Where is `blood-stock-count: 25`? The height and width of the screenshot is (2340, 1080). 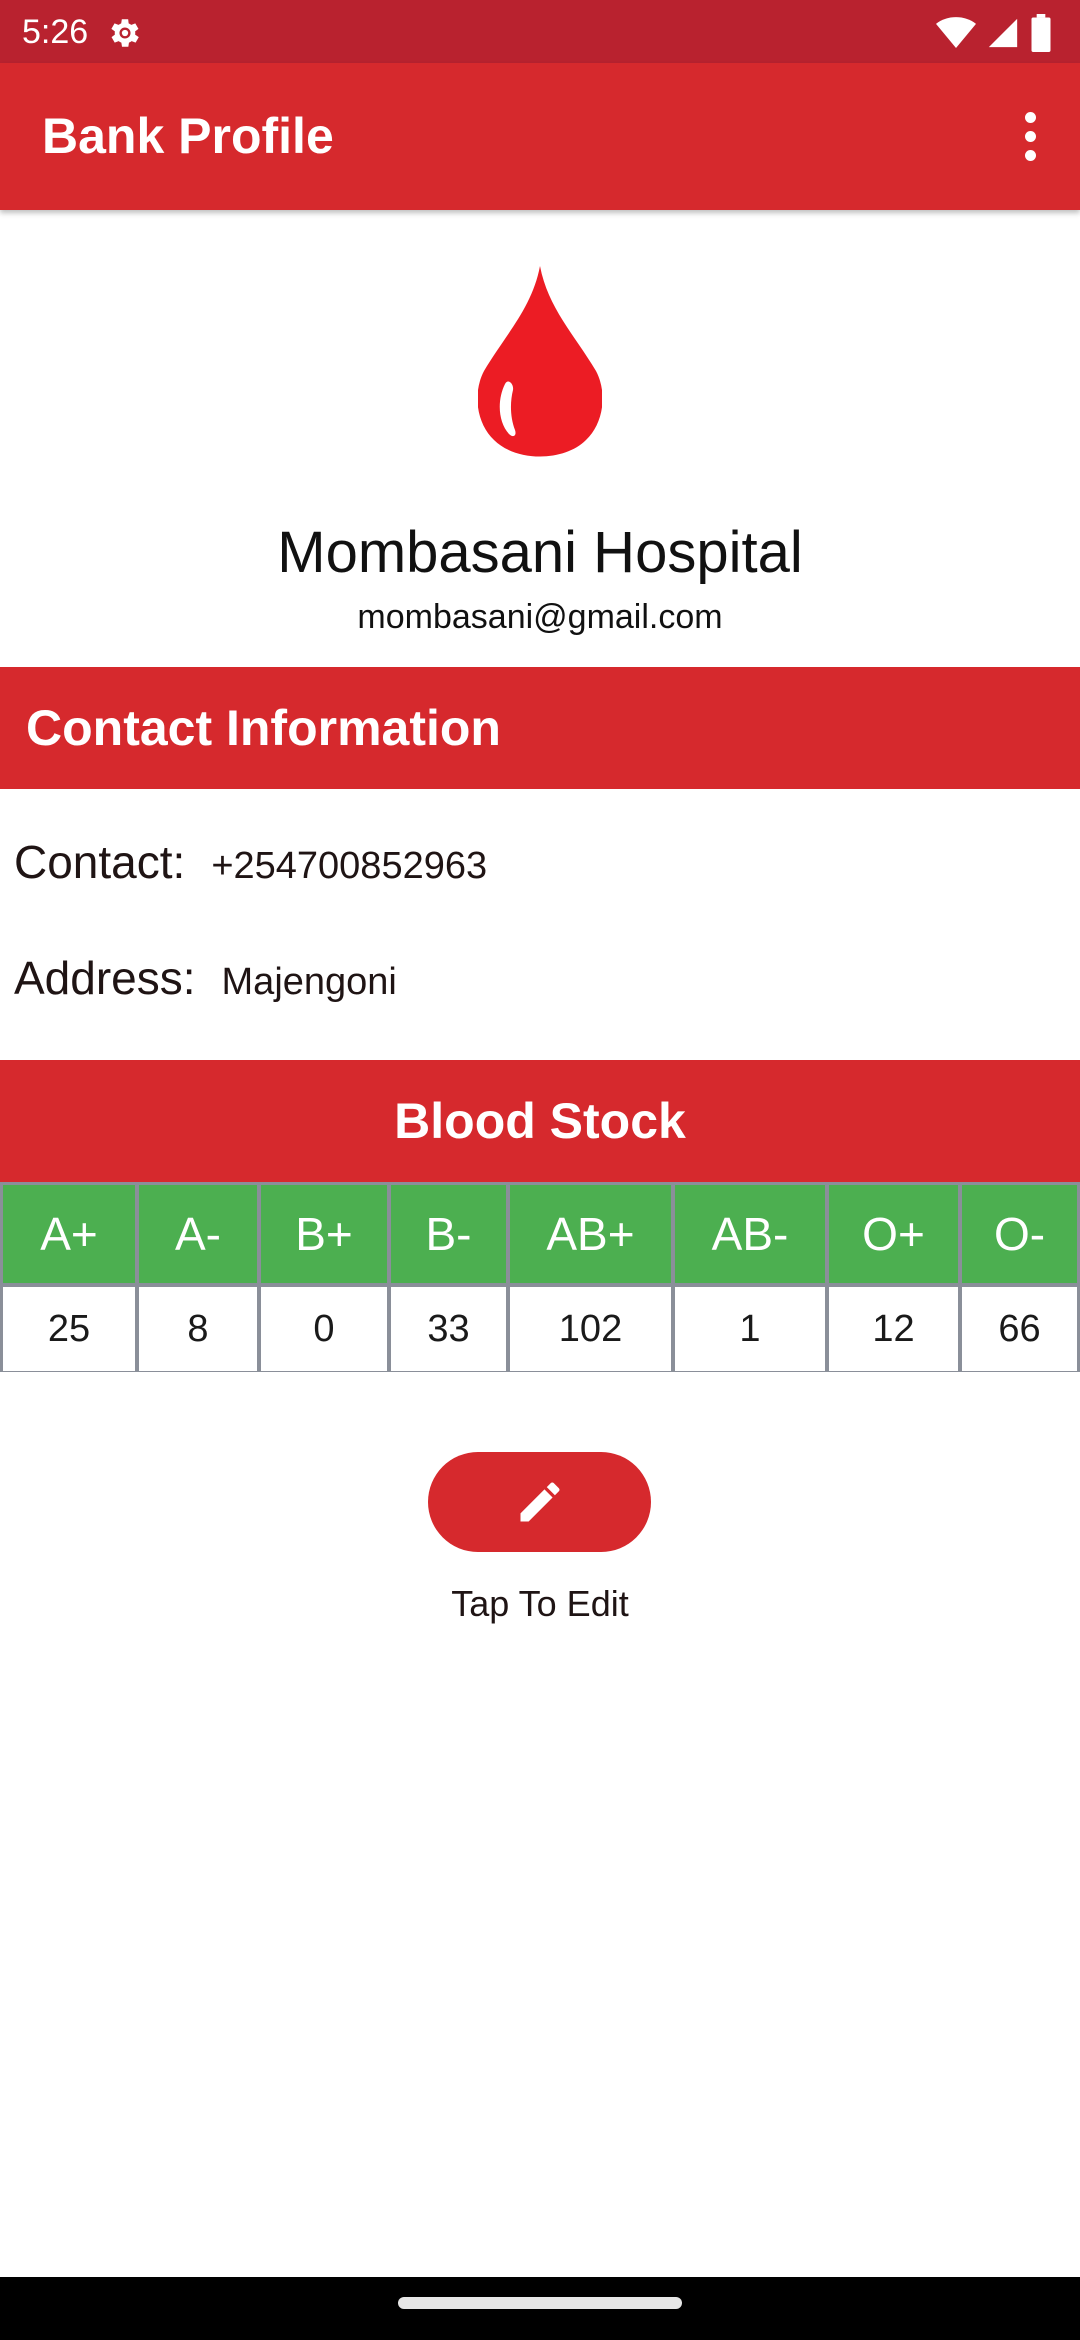 blood-stock-count: 25 is located at coordinates (69, 1329).